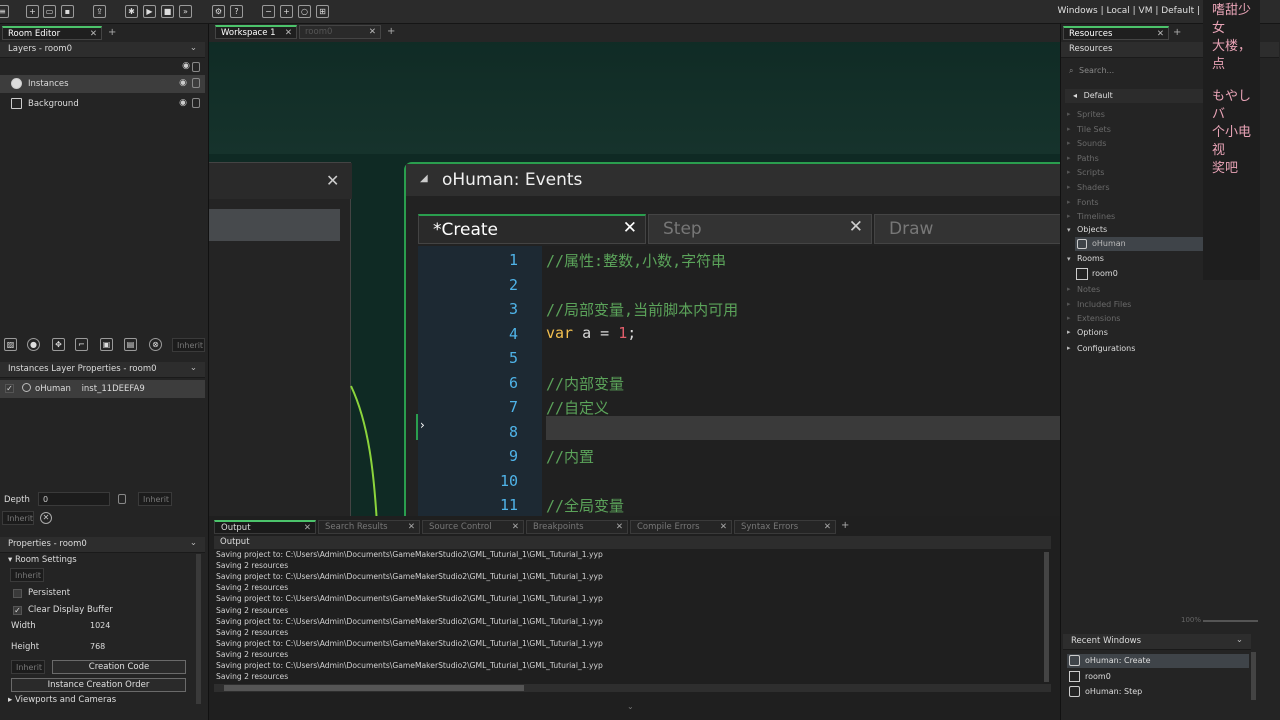 The width and height of the screenshot is (1280, 720). What do you see at coordinates (1140, 96) in the screenshot?
I see `resource-group: ◂ Default` at bounding box center [1140, 96].